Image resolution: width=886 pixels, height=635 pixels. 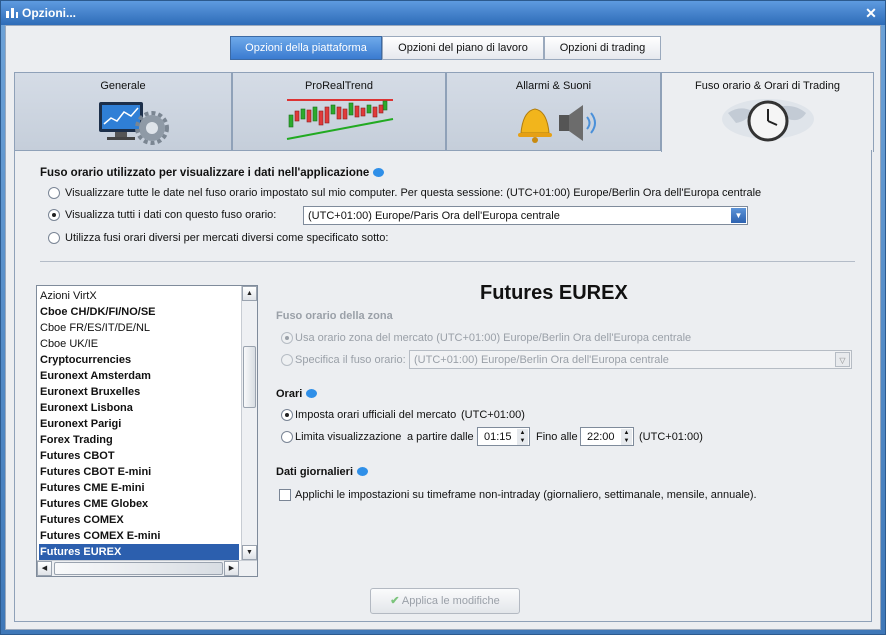 What do you see at coordinates (287, 360) in the screenshot?
I see `radio-specify-zone` at bounding box center [287, 360].